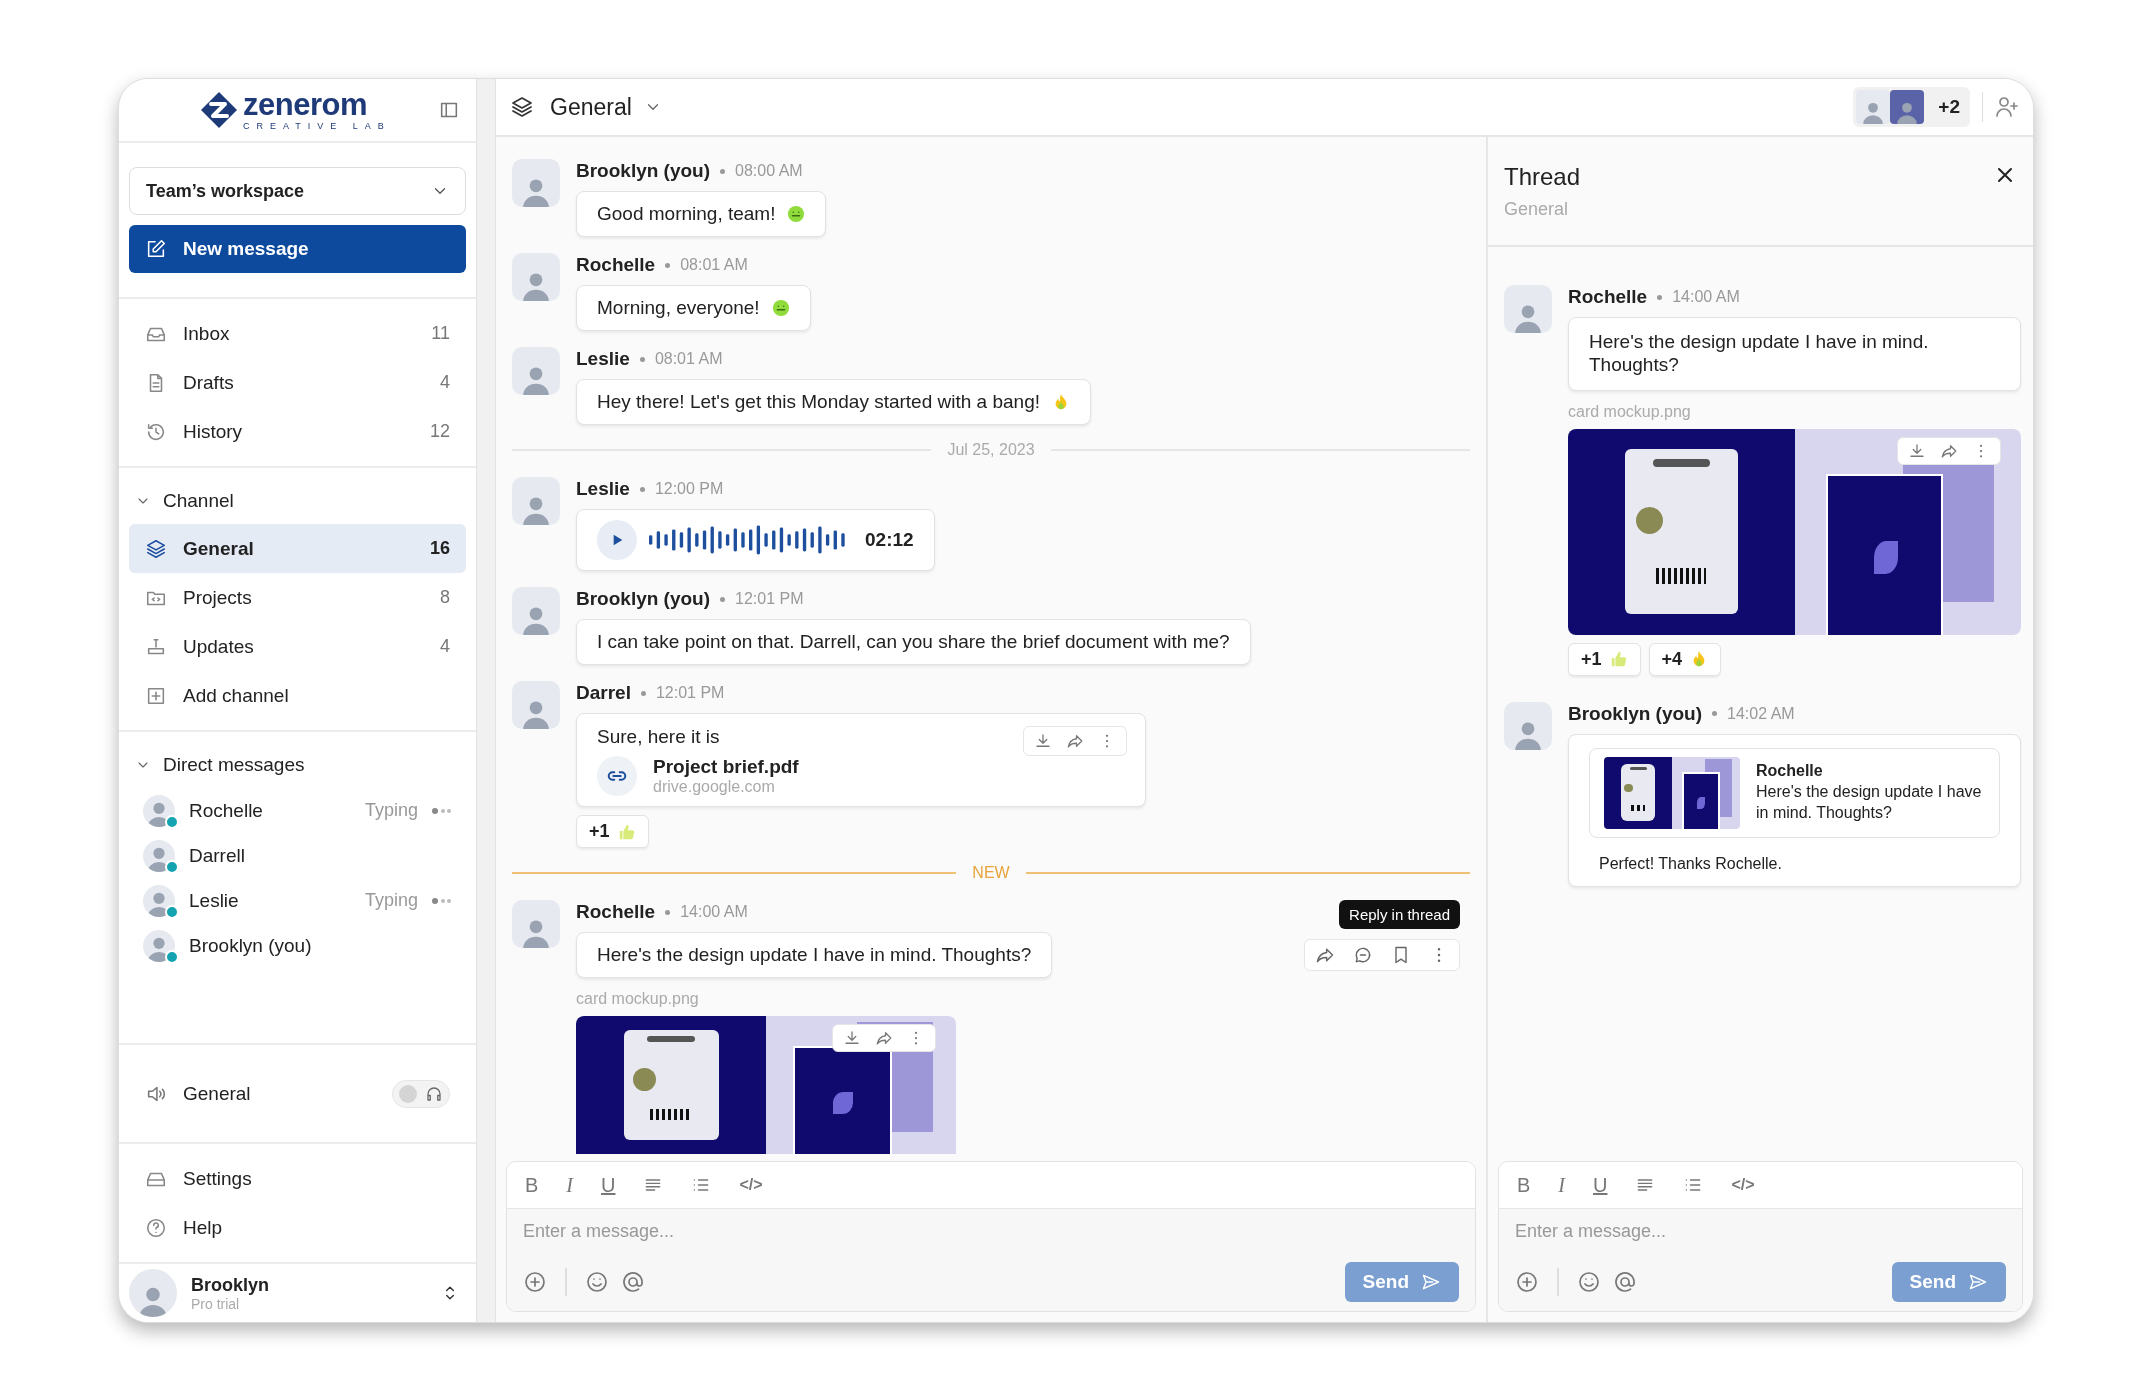 The height and width of the screenshot is (1397, 2147). I want to click on message-text: Hey there! Let's get this Monday started with a bang!, so click(818, 402).